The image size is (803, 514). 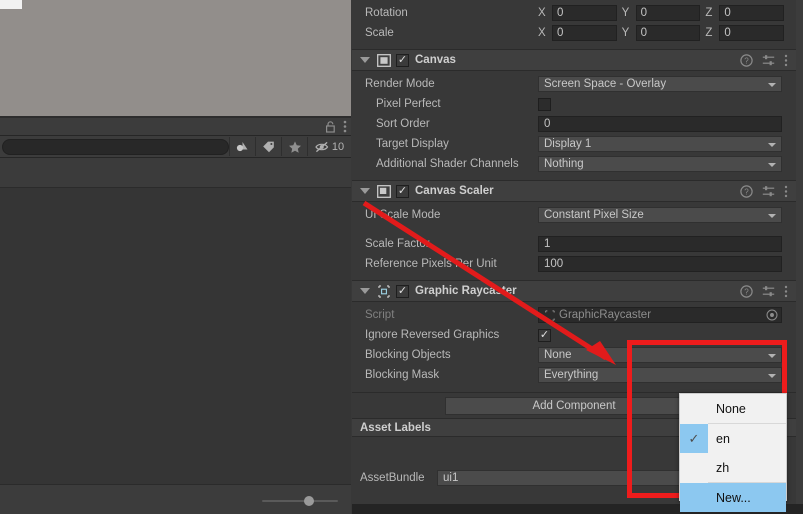 I want to click on render-mode-dropdown: Screen Space - Overlay, so click(x=660, y=84).